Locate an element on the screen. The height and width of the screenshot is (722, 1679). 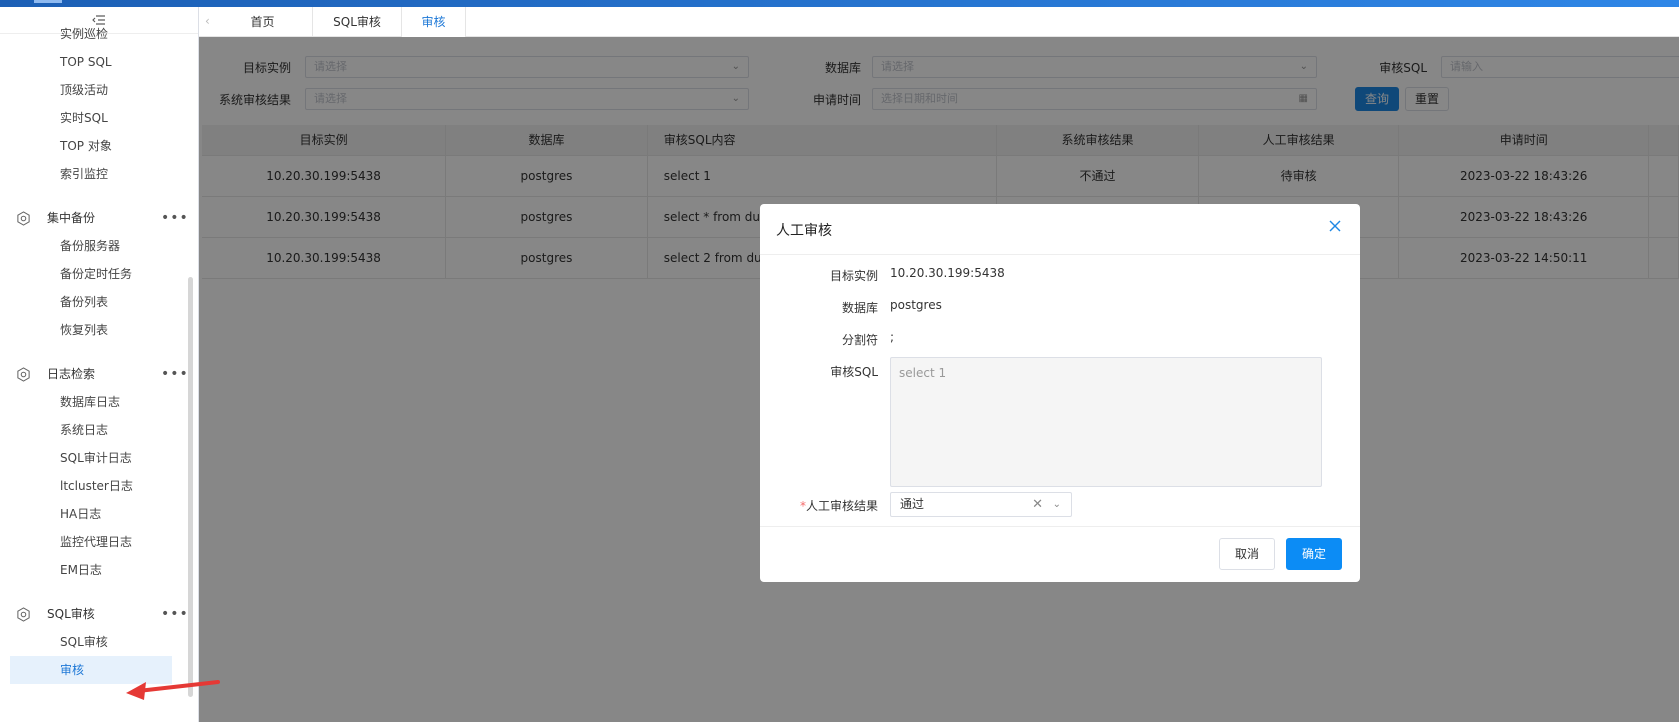
db-value: postgres is located at coordinates (916, 305).